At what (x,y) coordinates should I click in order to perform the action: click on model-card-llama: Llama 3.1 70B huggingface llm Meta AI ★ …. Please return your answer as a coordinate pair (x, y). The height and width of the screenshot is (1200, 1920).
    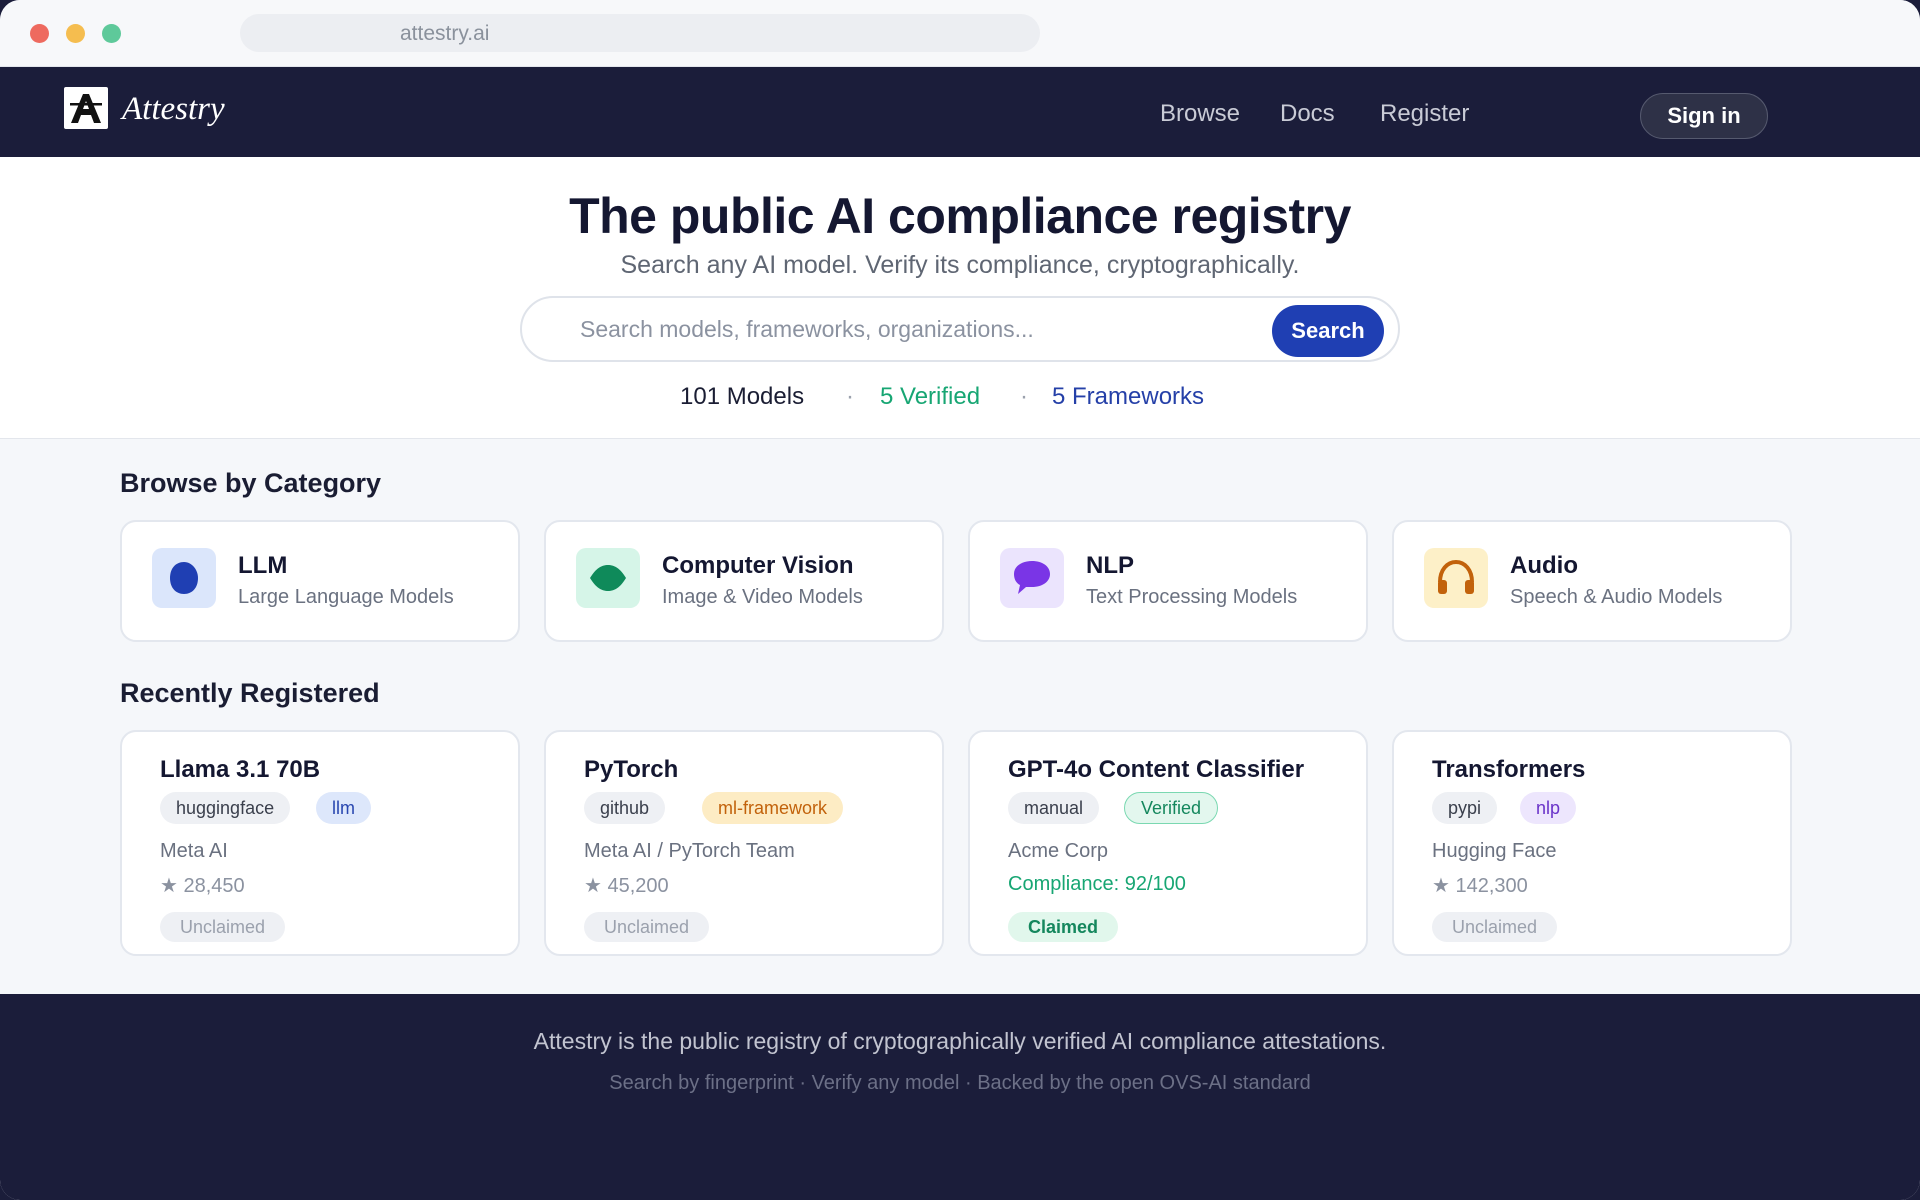
    Looking at the image, I should click on (320, 843).